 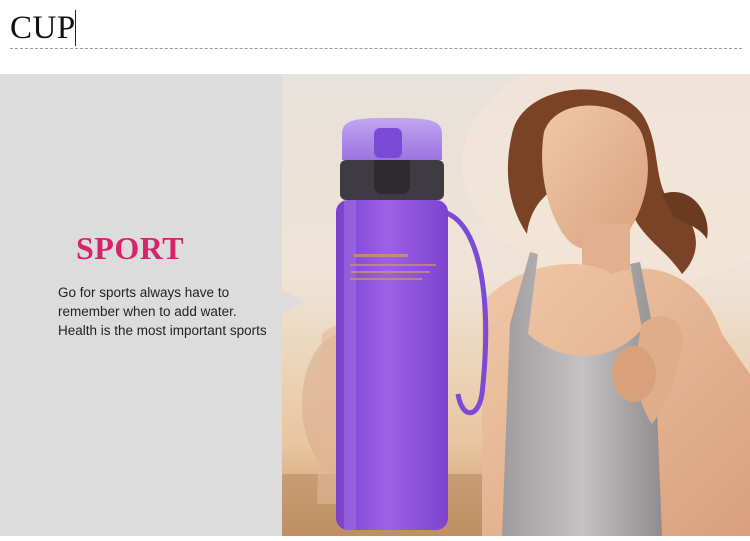 What do you see at coordinates (75, 28) in the screenshot?
I see `header-divider` at bounding box center [75, 28].